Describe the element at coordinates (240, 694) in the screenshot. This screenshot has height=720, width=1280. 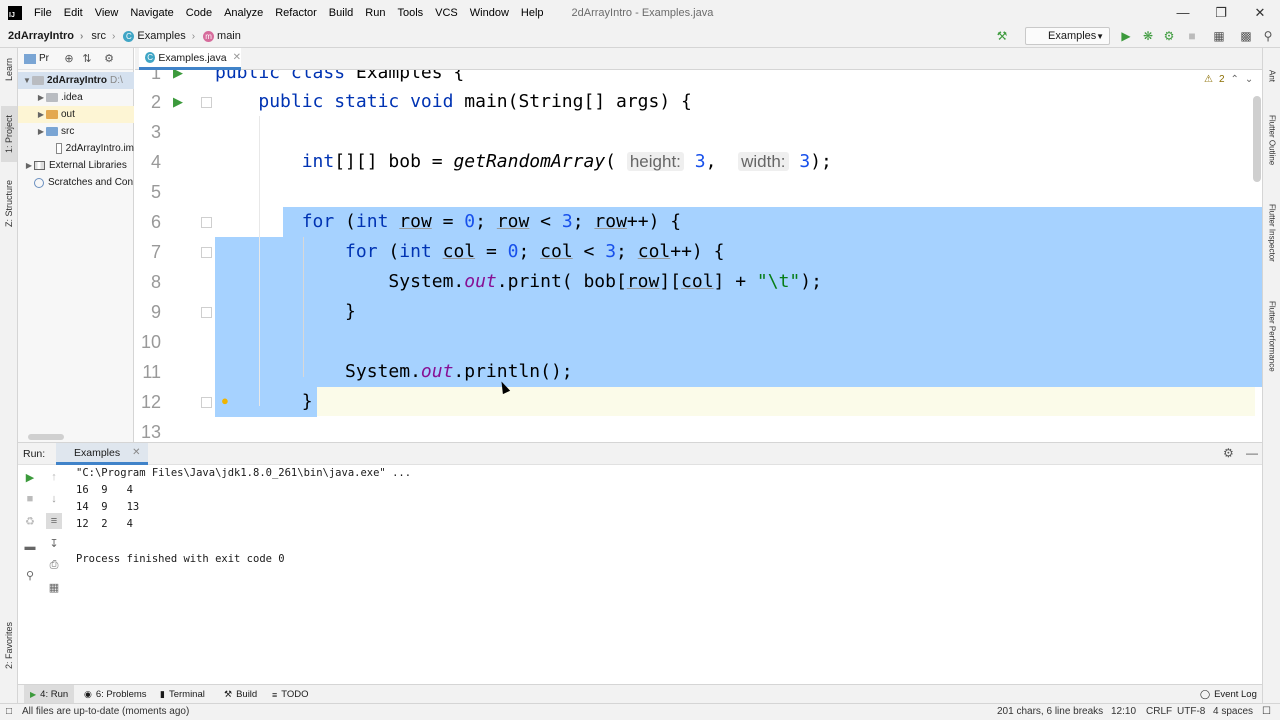
I see `tab-build: ⚒ Build` at that location.